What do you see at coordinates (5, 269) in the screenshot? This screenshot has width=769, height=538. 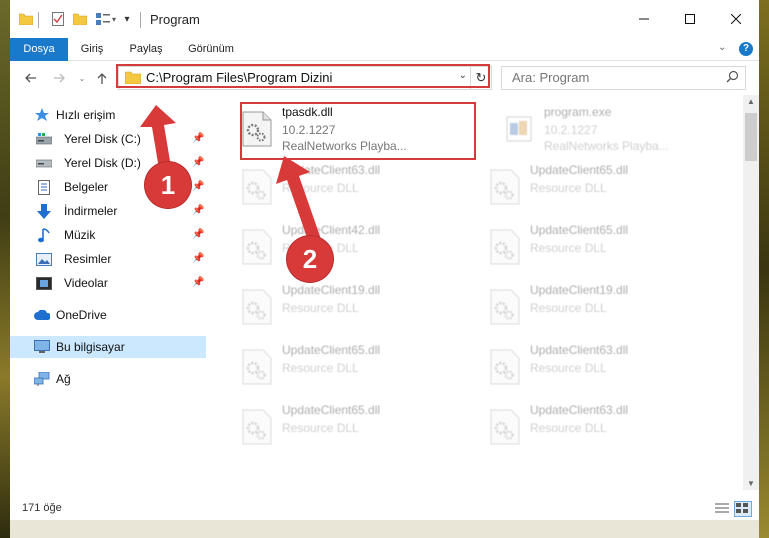 I see `desktop-background-left` at bounding box center [5, 269].